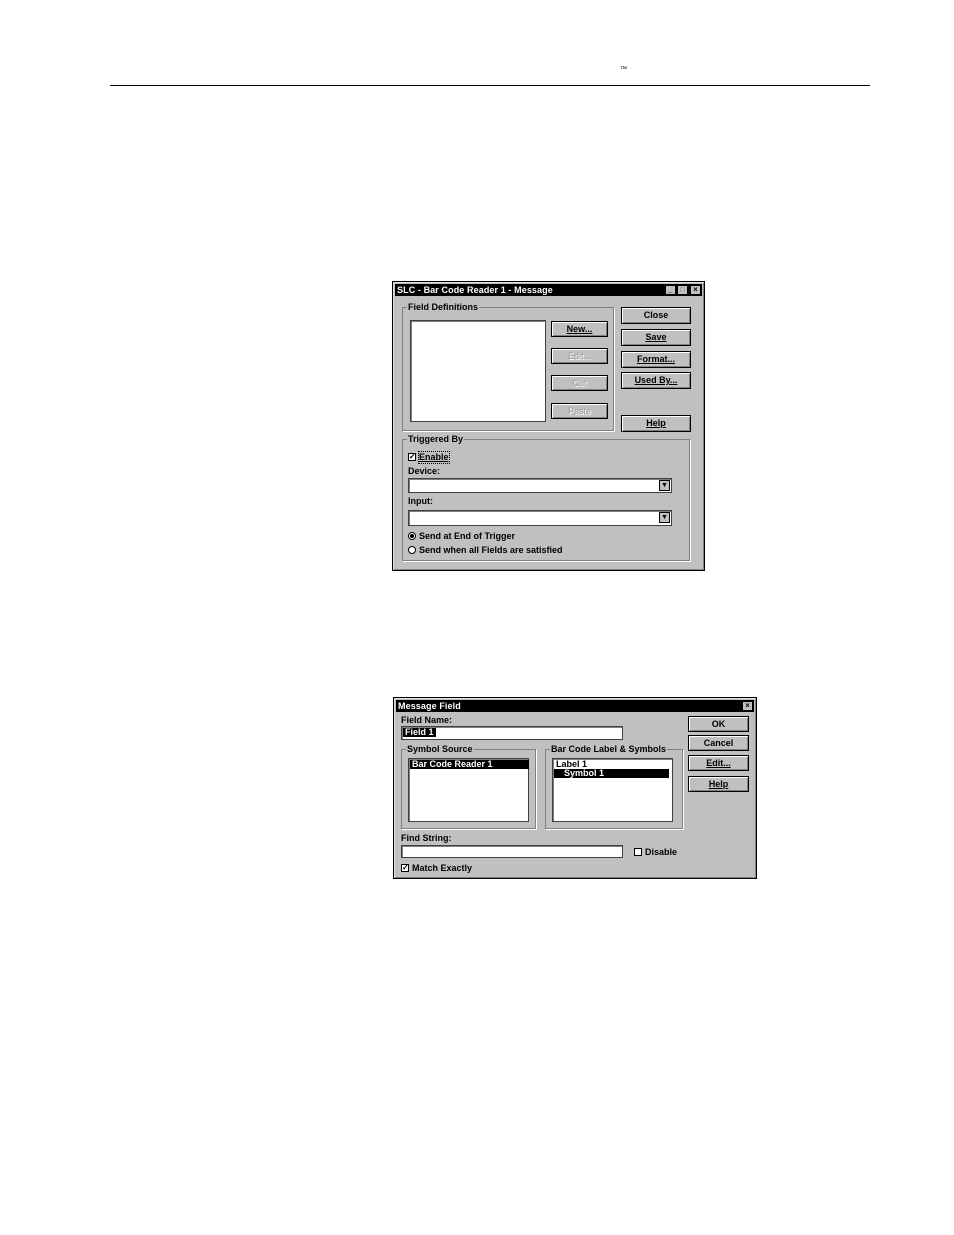 This screenshot has height=1235, width=954. I want to click on disable-label: Disable, so click(661, 852).